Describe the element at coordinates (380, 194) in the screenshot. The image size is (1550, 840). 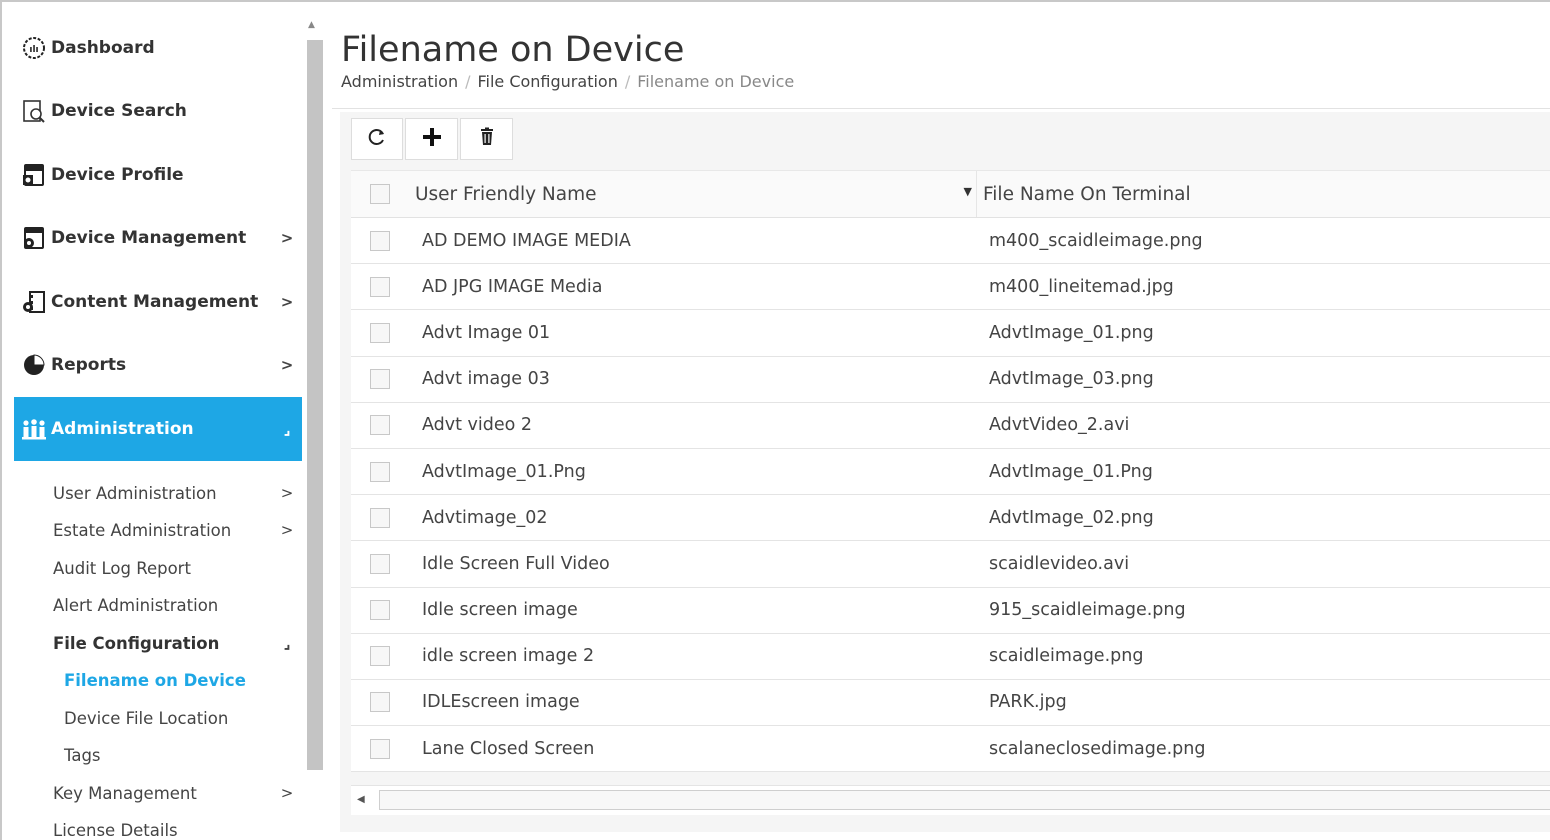
I see `select-all-checkbox` at that location.